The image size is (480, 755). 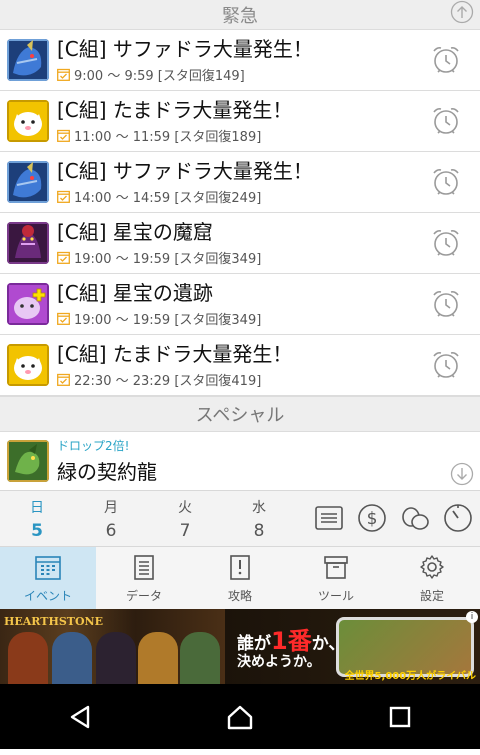 What do you see at coordinates (28, 243) in the screenshot?
I see `dark-demon-icon` at bounding box center [28, 243].